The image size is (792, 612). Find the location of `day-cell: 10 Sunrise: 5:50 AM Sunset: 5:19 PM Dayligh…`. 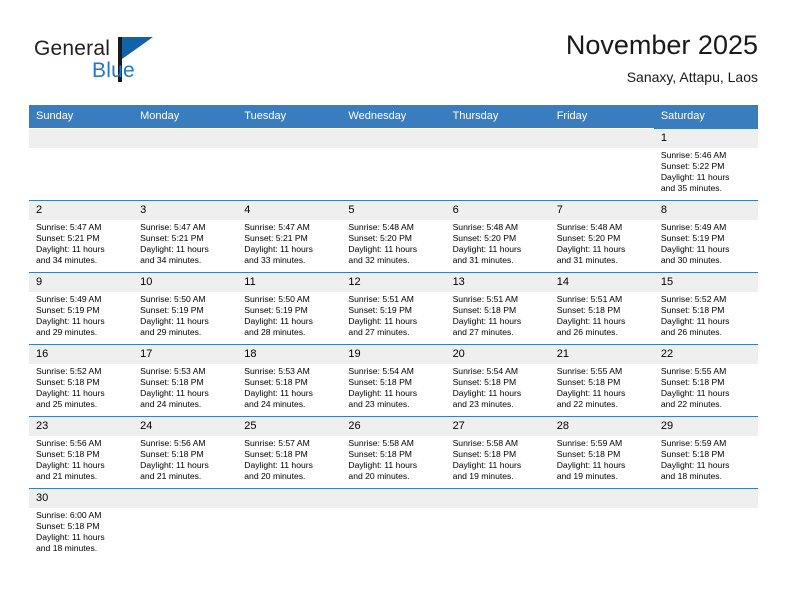

day-cell: 10 Sunrise: 5:50 AM Sunset: 5:19 PM Dayligh… is located at coordinates (185, 308).